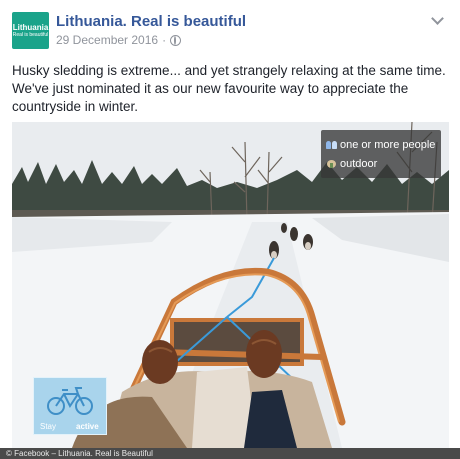 Image resolution: width=460 pixels, height=459 pixels. I want to click on tag-outdoor: outdoor, so click(351, 164).